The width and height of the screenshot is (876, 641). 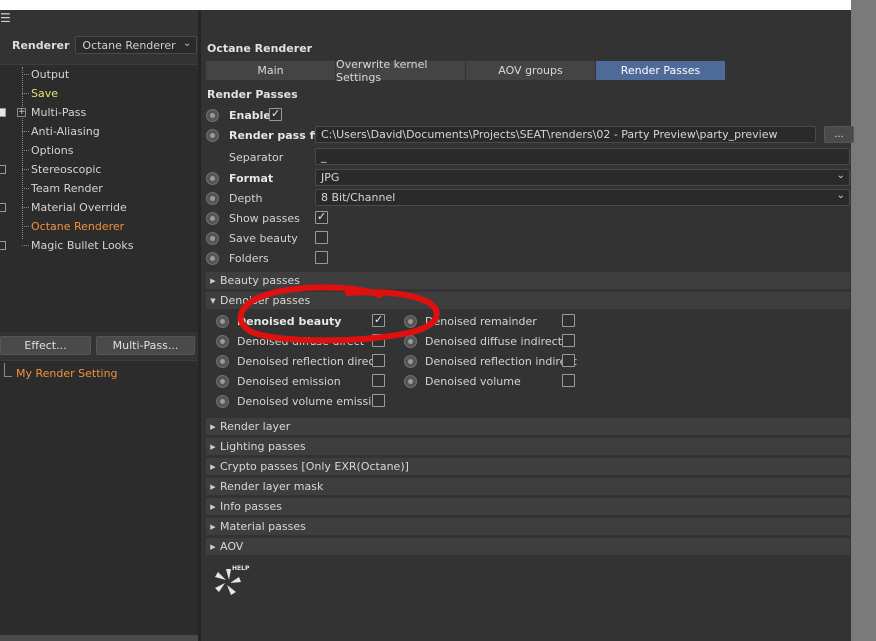 What do you see at coordinates (99, 500) in the screenshot?
I see `render-settings-list: My Render Setting` at bounding box center [99, 500].